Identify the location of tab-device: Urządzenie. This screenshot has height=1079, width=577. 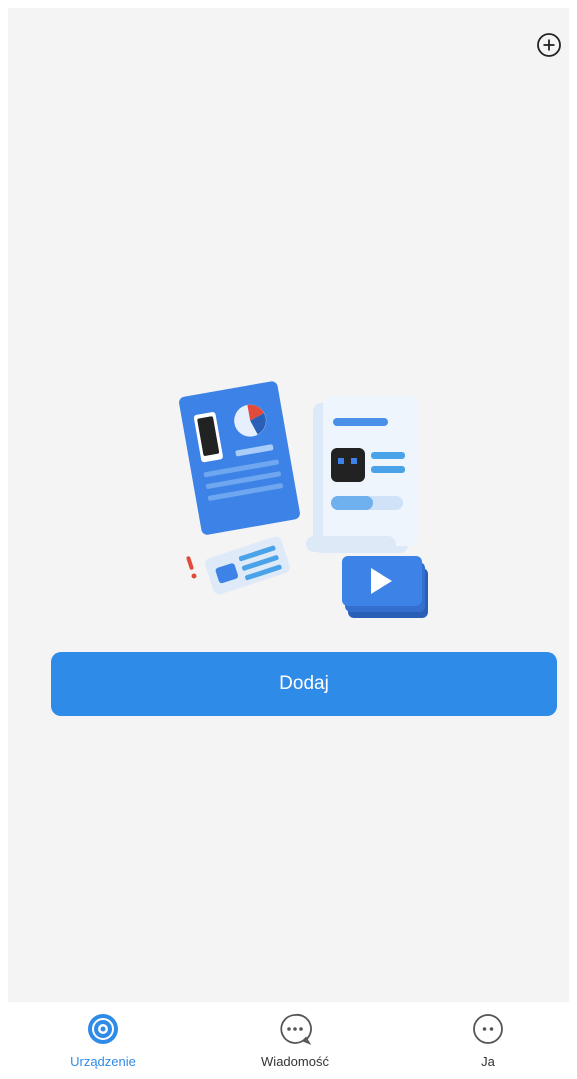
(103, 1040).